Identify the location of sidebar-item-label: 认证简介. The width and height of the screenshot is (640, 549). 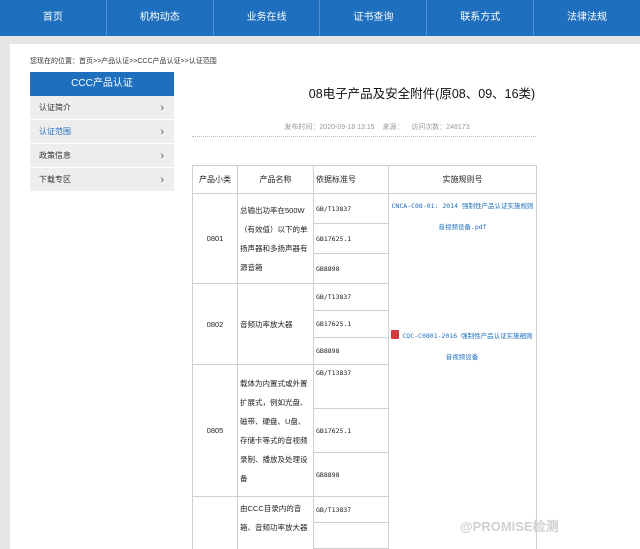
(55, 107).